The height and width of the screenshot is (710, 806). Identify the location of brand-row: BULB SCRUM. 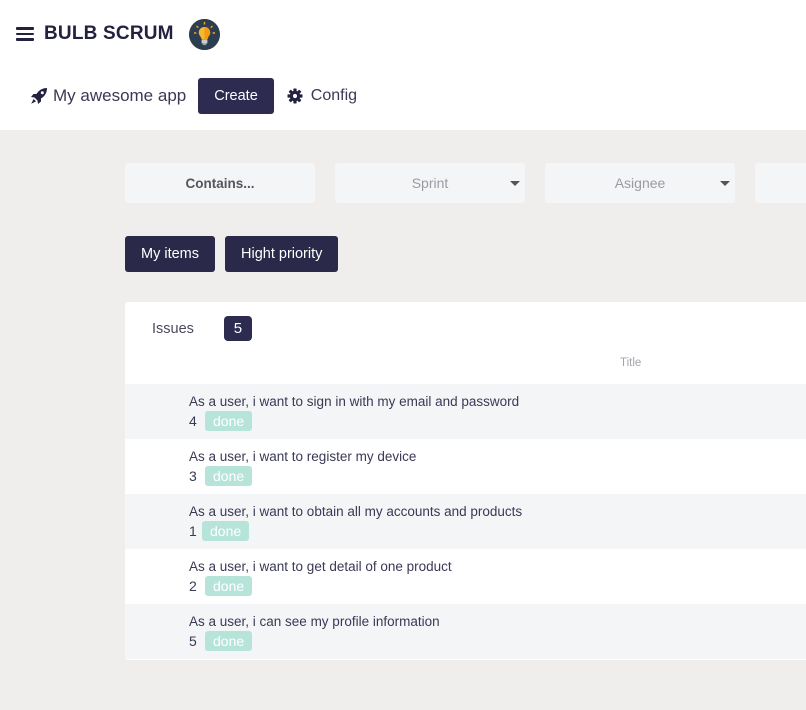
(118, 34).